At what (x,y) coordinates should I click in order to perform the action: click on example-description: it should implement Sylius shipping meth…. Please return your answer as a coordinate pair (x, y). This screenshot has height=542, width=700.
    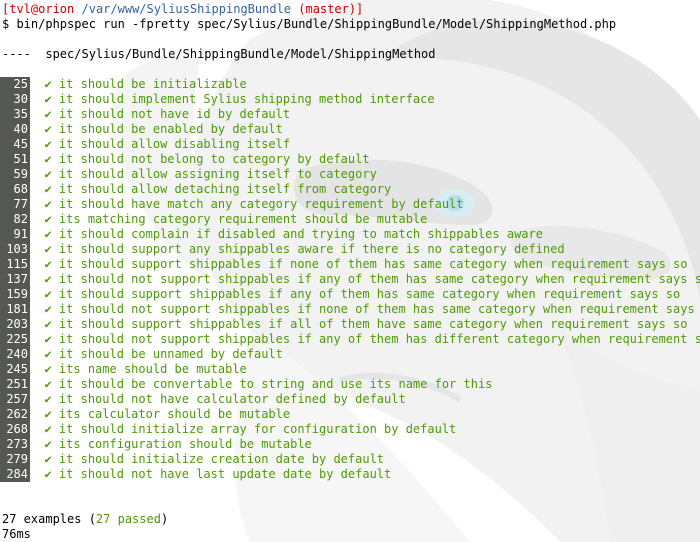
    Looking at the image, I should click on (246, 99).